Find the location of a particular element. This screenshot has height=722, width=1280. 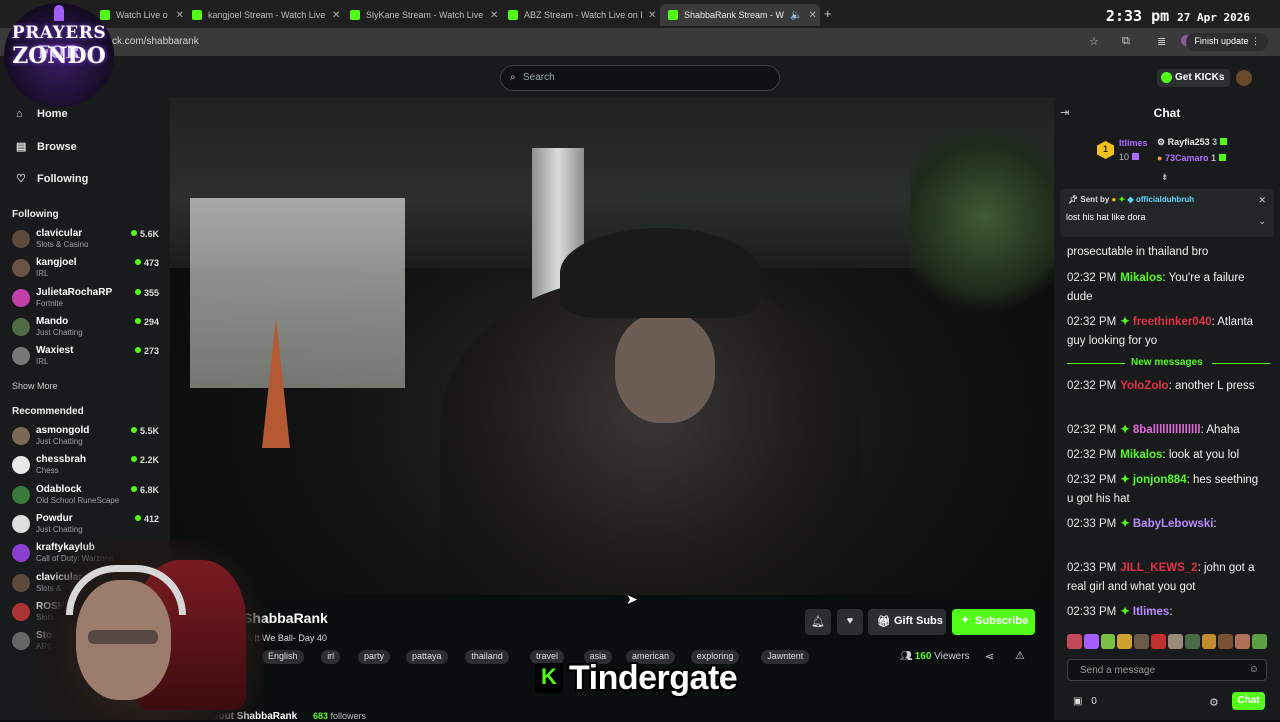

mute-tab-icon: 🔈 is located at coordinates (796, 15).